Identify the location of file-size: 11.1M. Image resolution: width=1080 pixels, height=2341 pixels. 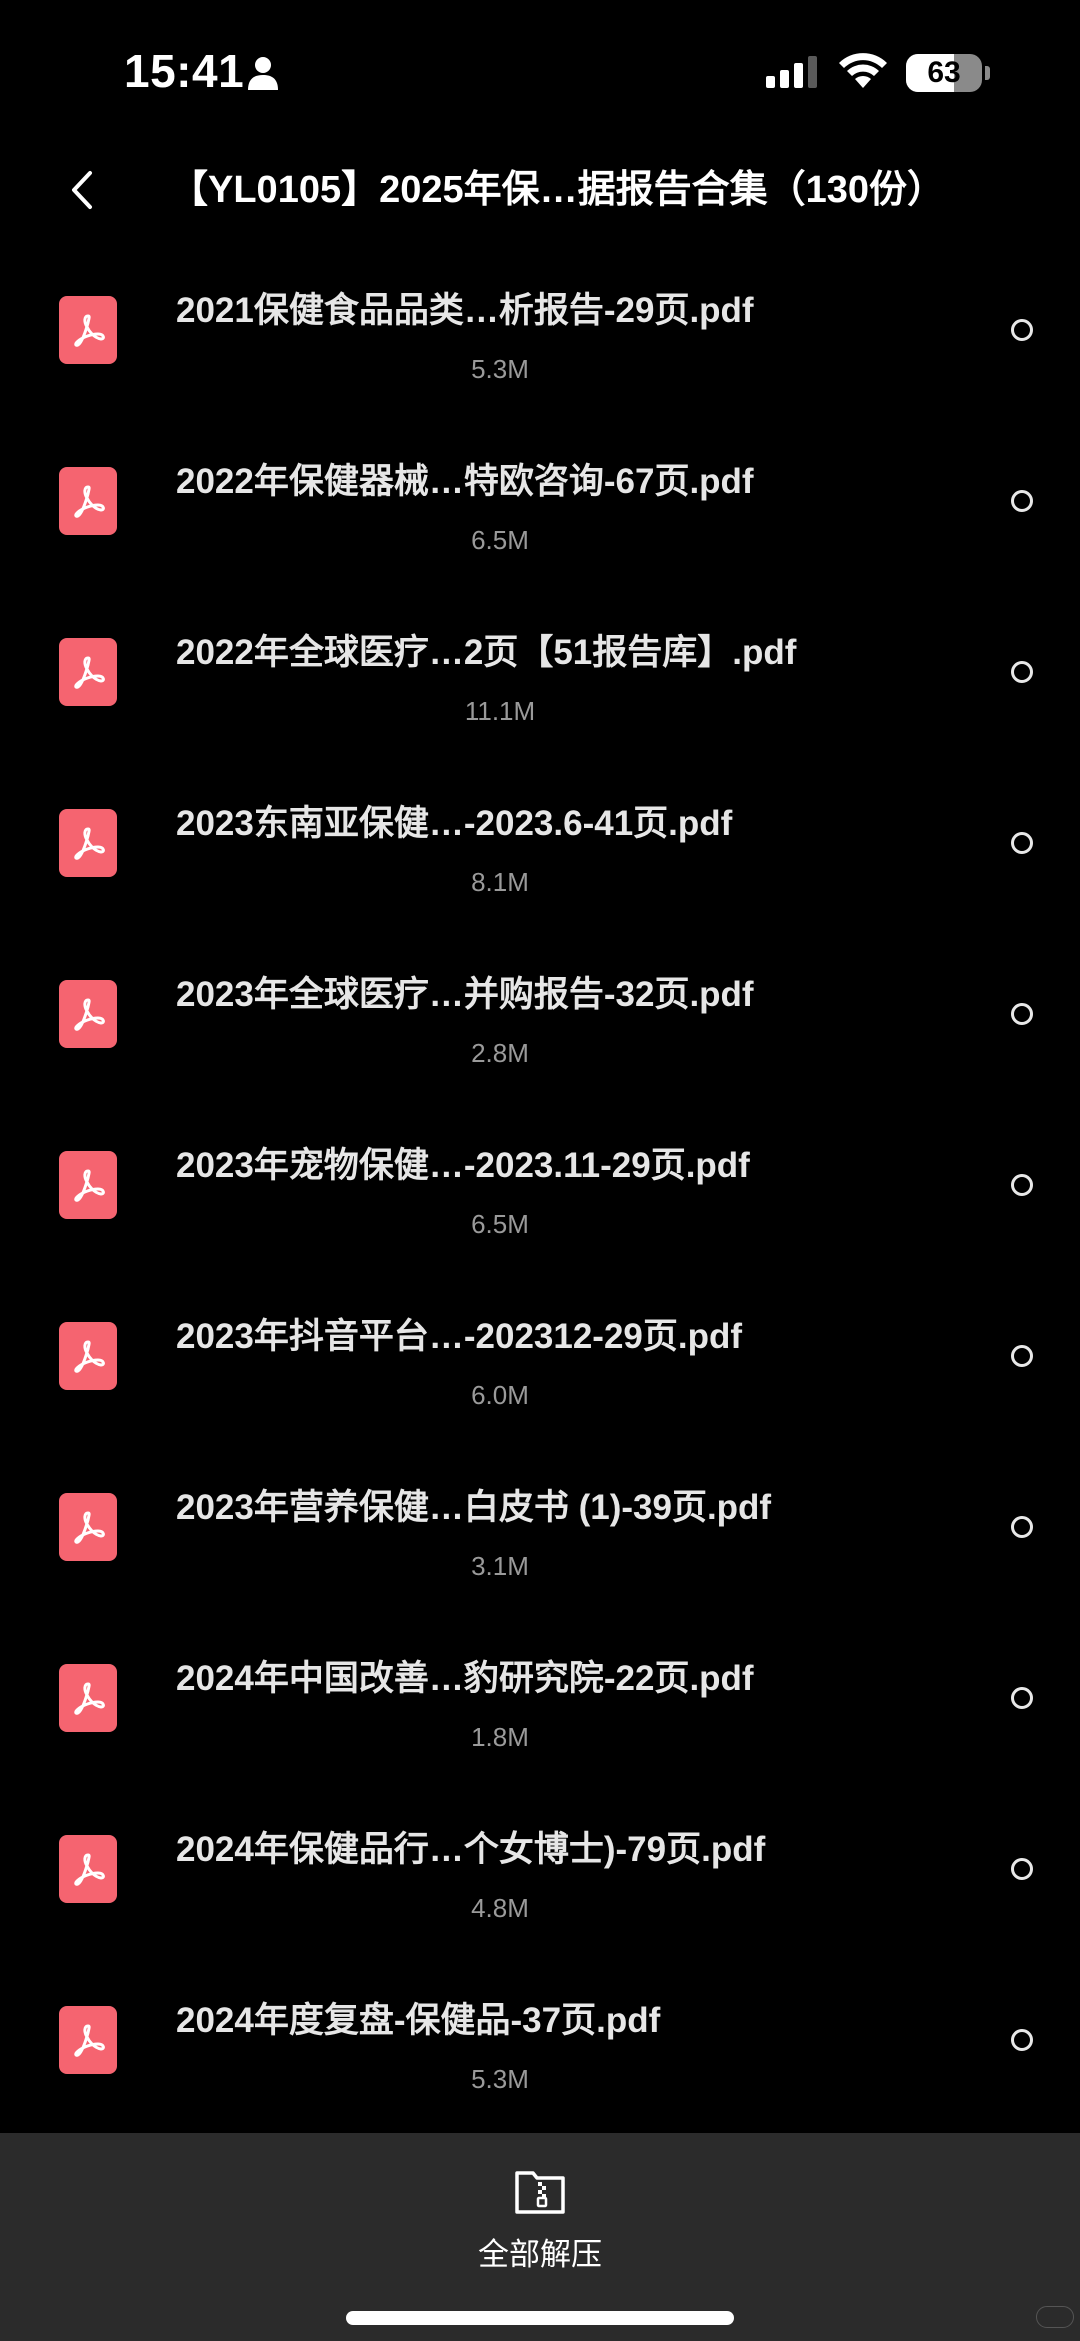
(500, 711).